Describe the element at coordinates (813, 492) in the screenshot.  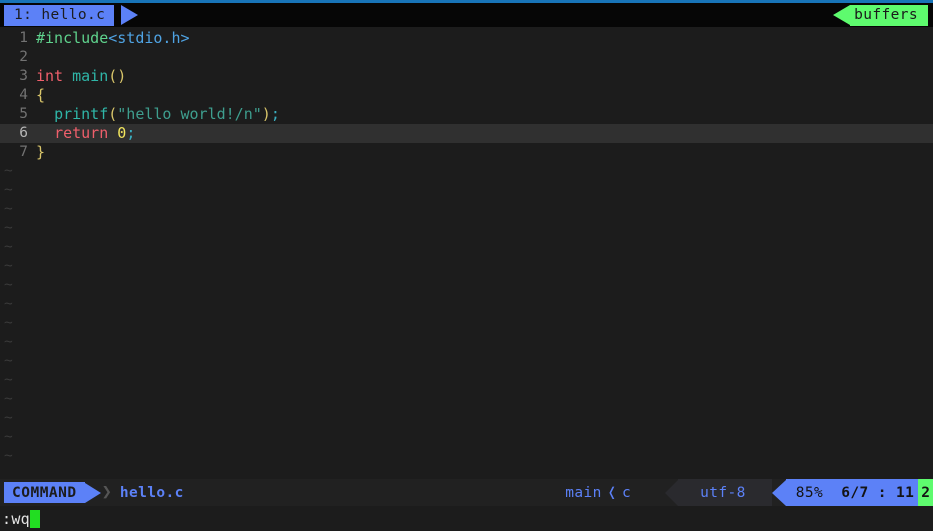
I see `status-scroll-percent: 85%` at that location.